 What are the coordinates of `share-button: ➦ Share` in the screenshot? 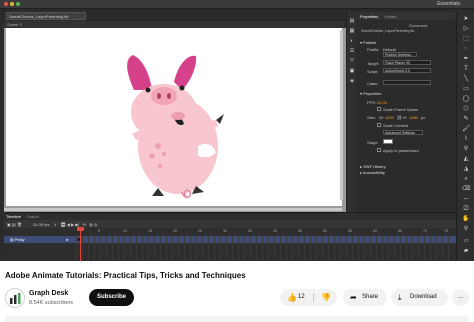 It's located at (365, 297).